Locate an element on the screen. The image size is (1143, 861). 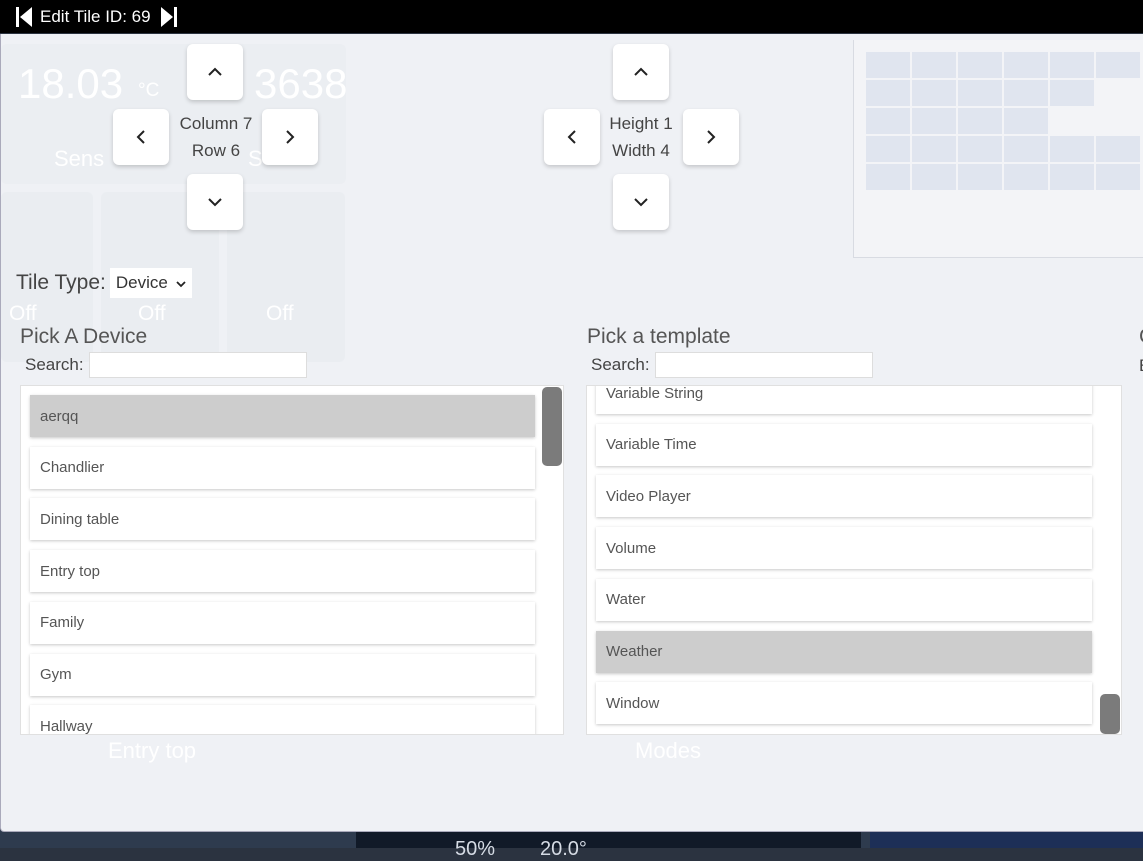
template-list-item: Variable Time is located at coordinates (844, 444).